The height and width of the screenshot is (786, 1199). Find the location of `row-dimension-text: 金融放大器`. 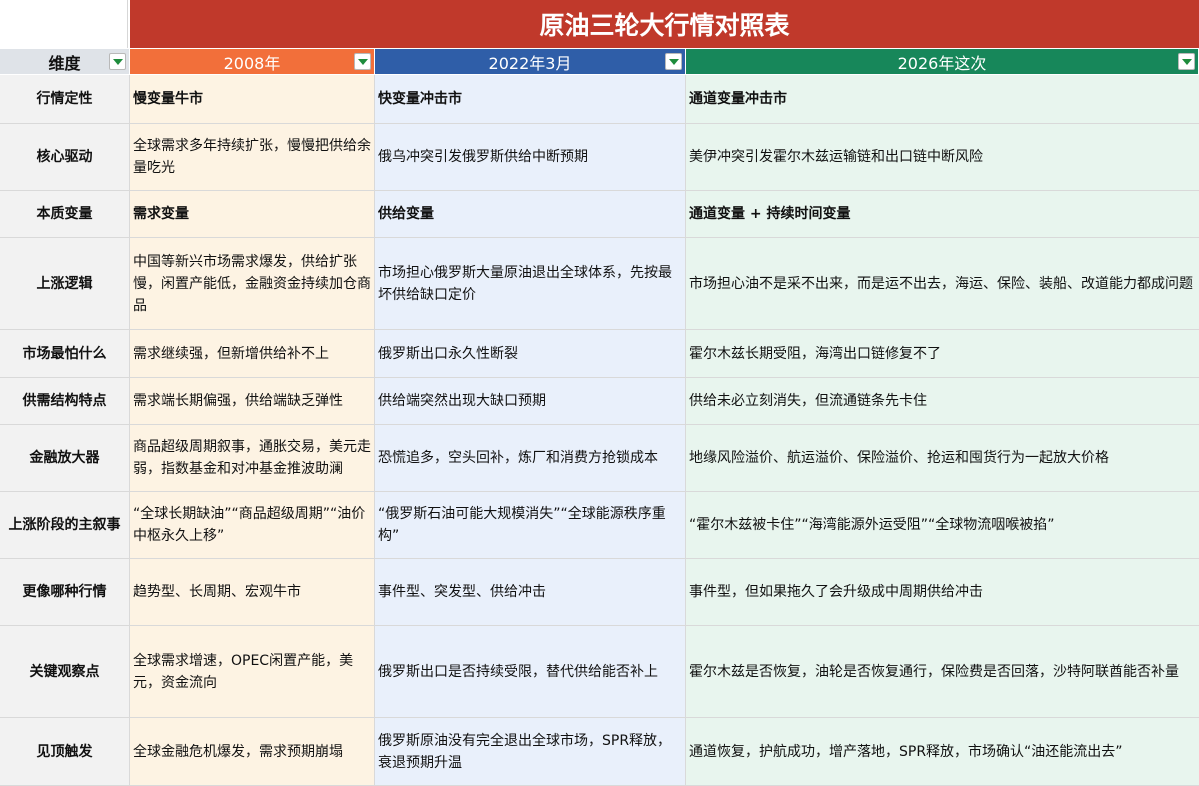

row-dimension-text: 金融放大器 is located at coordinates (64, 458).